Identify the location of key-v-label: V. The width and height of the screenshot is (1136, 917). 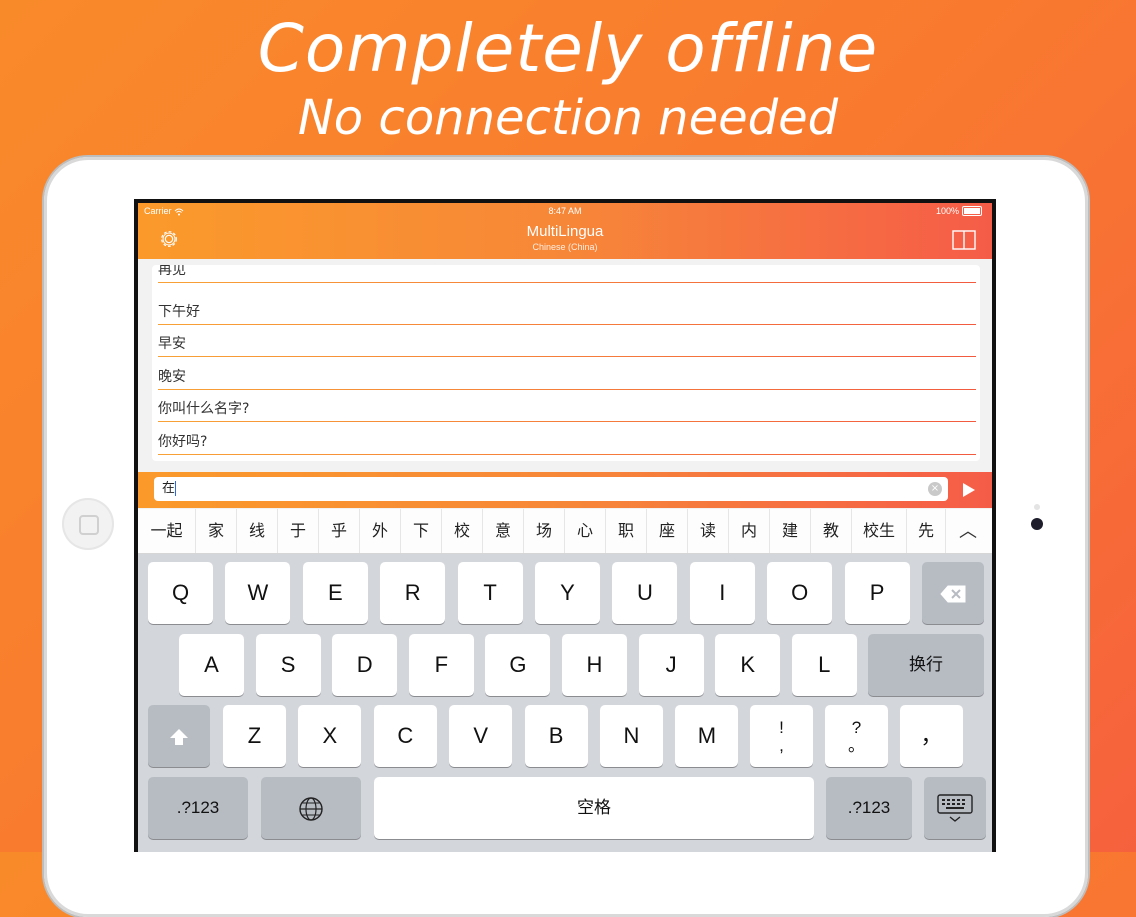
(481, 735).